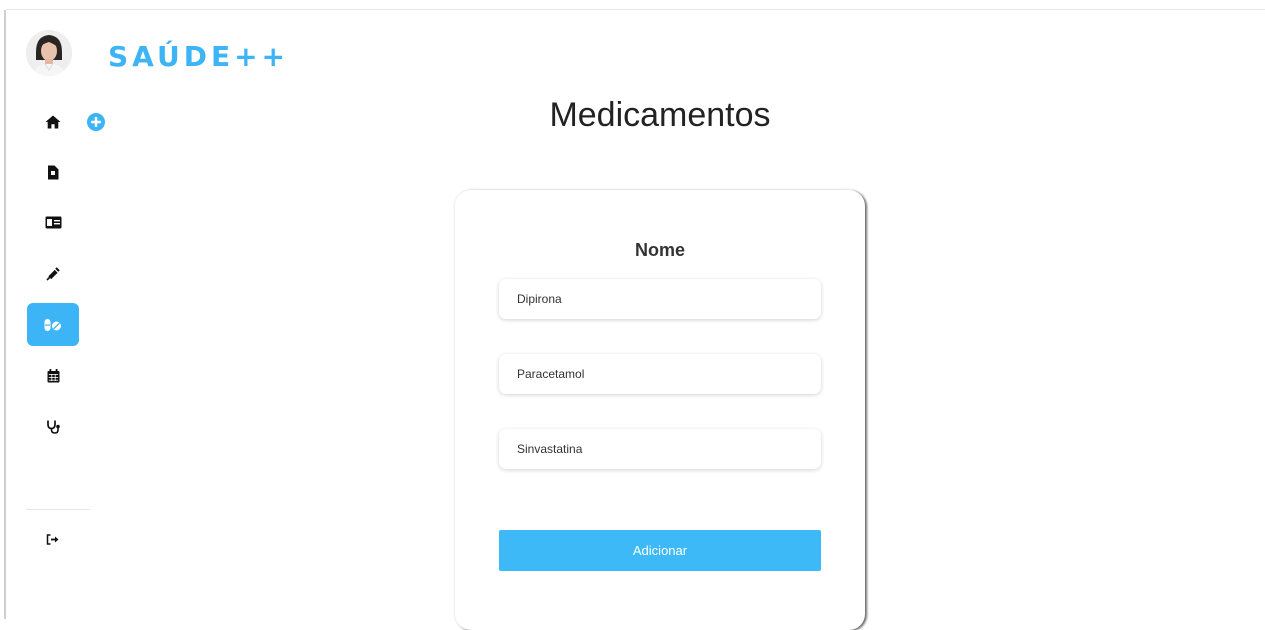  I want to click on sidebar-item-vaccines, so click(53, 273).